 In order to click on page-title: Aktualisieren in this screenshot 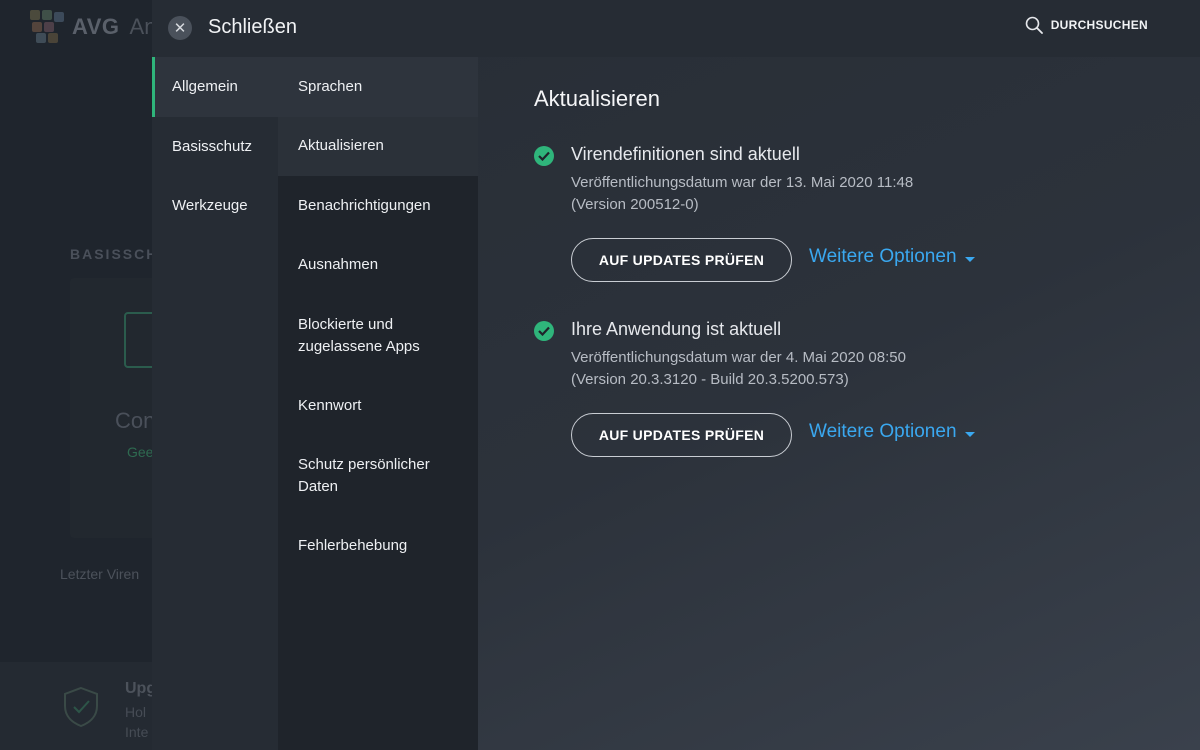, I will do `click(597, 98)`.